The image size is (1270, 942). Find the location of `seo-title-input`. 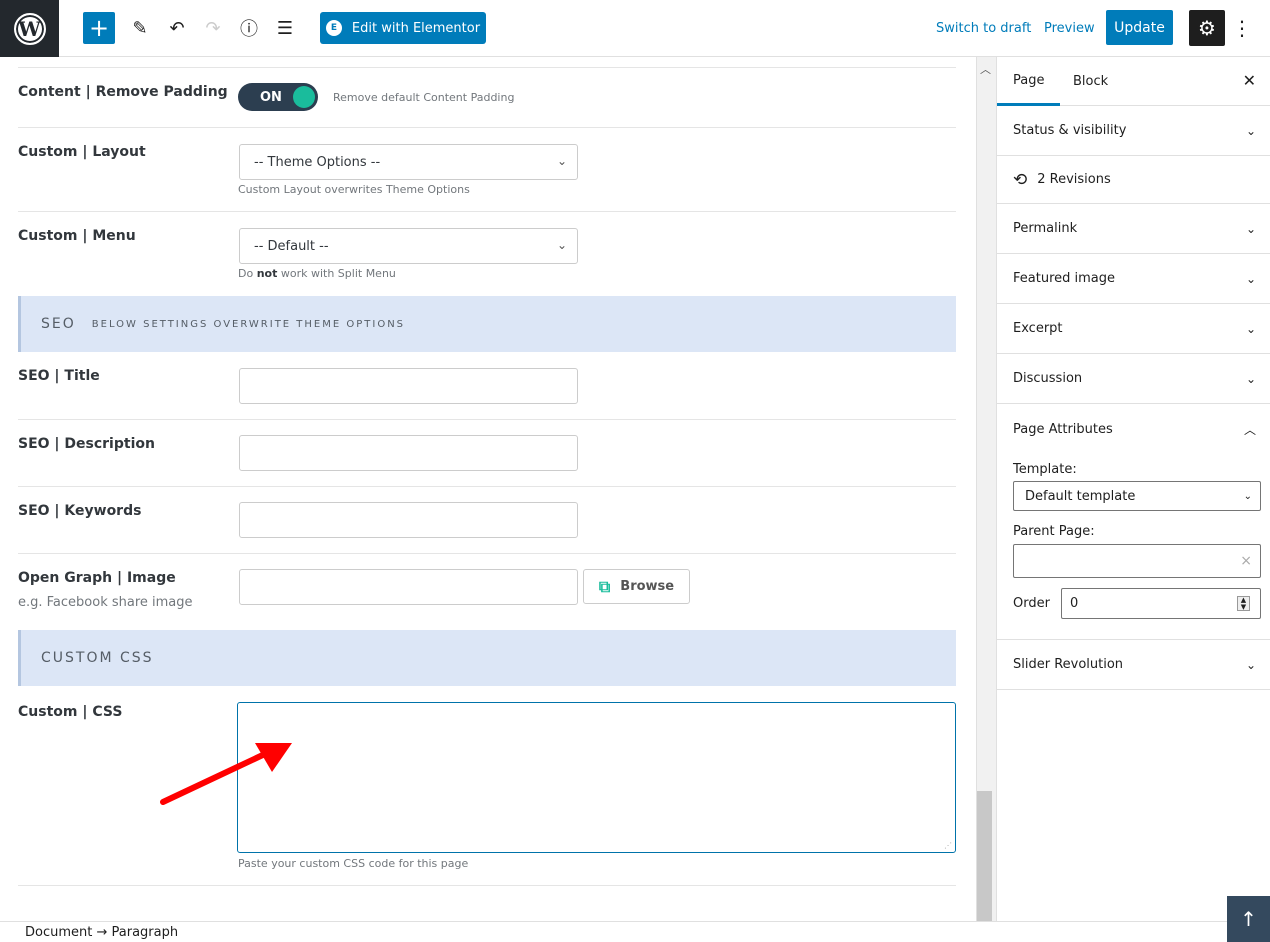

seo-title-input is located at coordinates (408, 386).